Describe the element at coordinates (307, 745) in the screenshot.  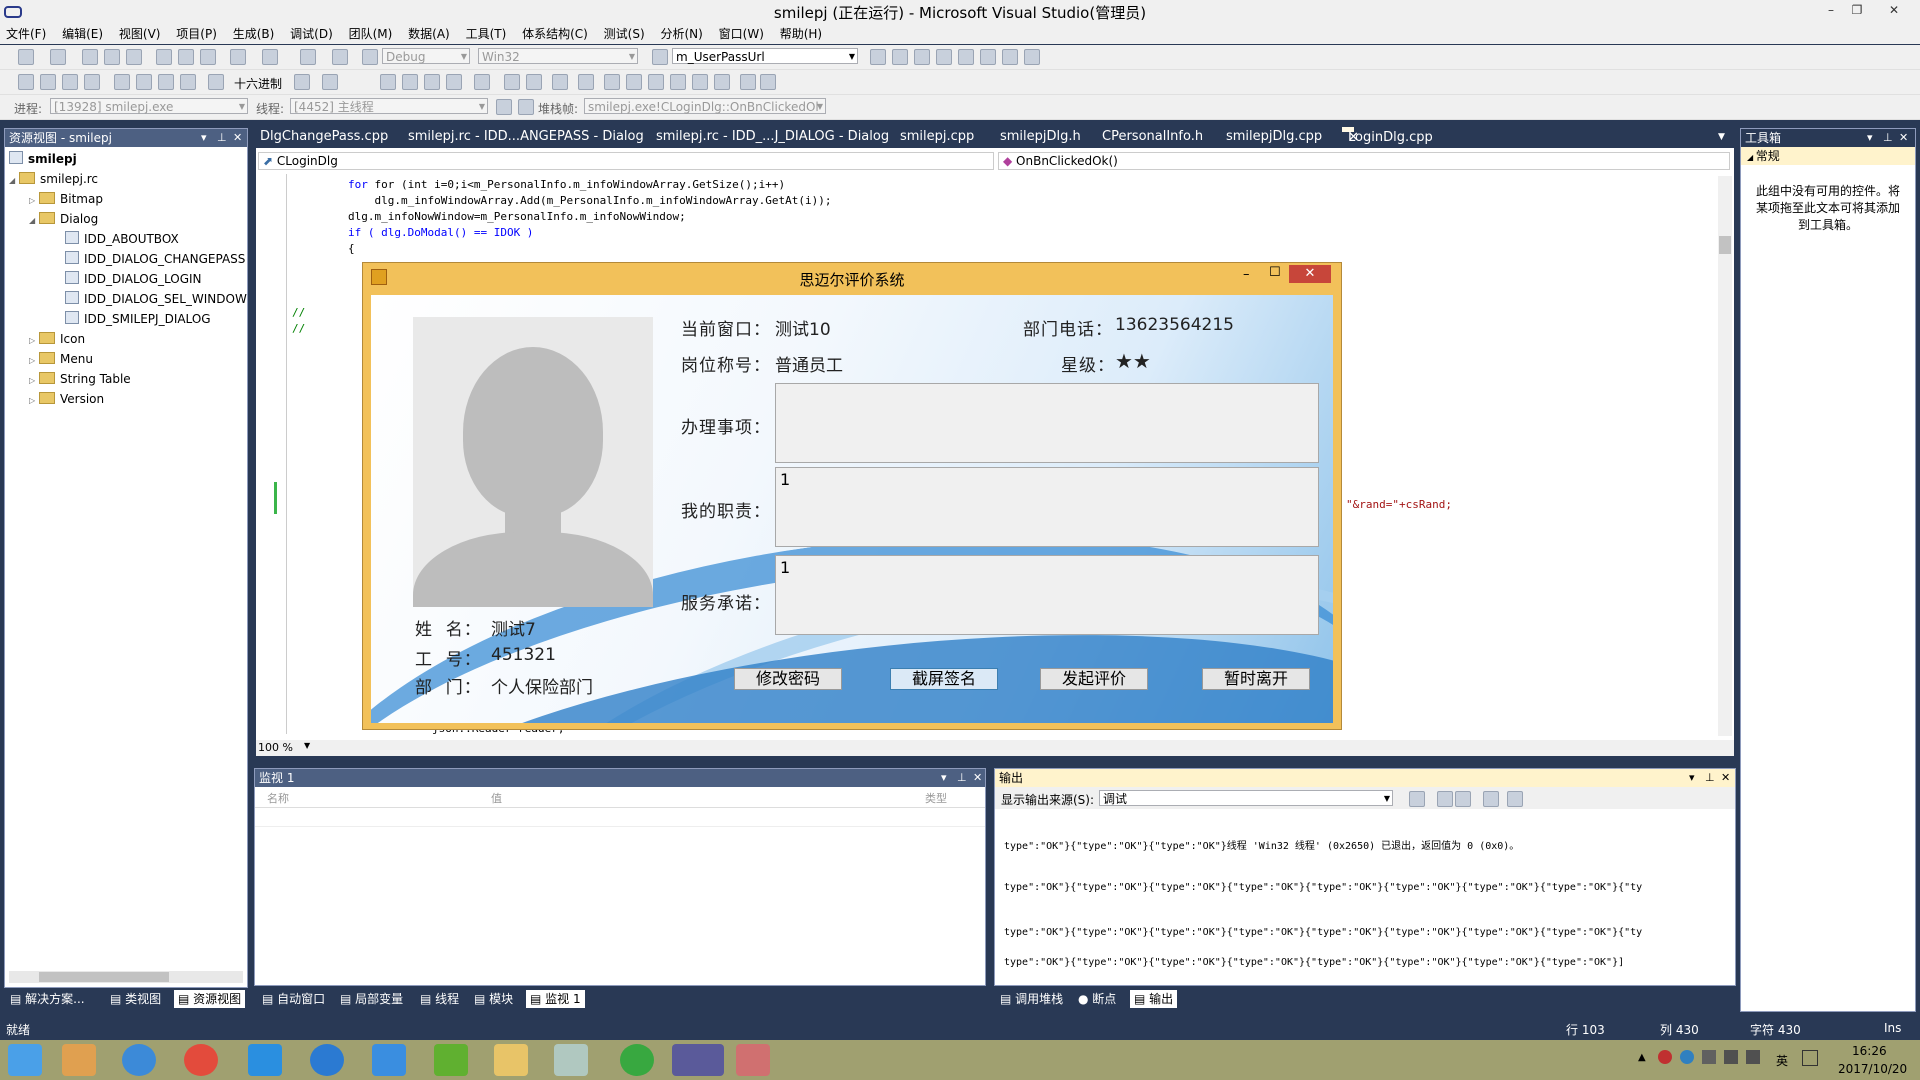
I see `zoom-dropdown-icon: ▼` at that location.